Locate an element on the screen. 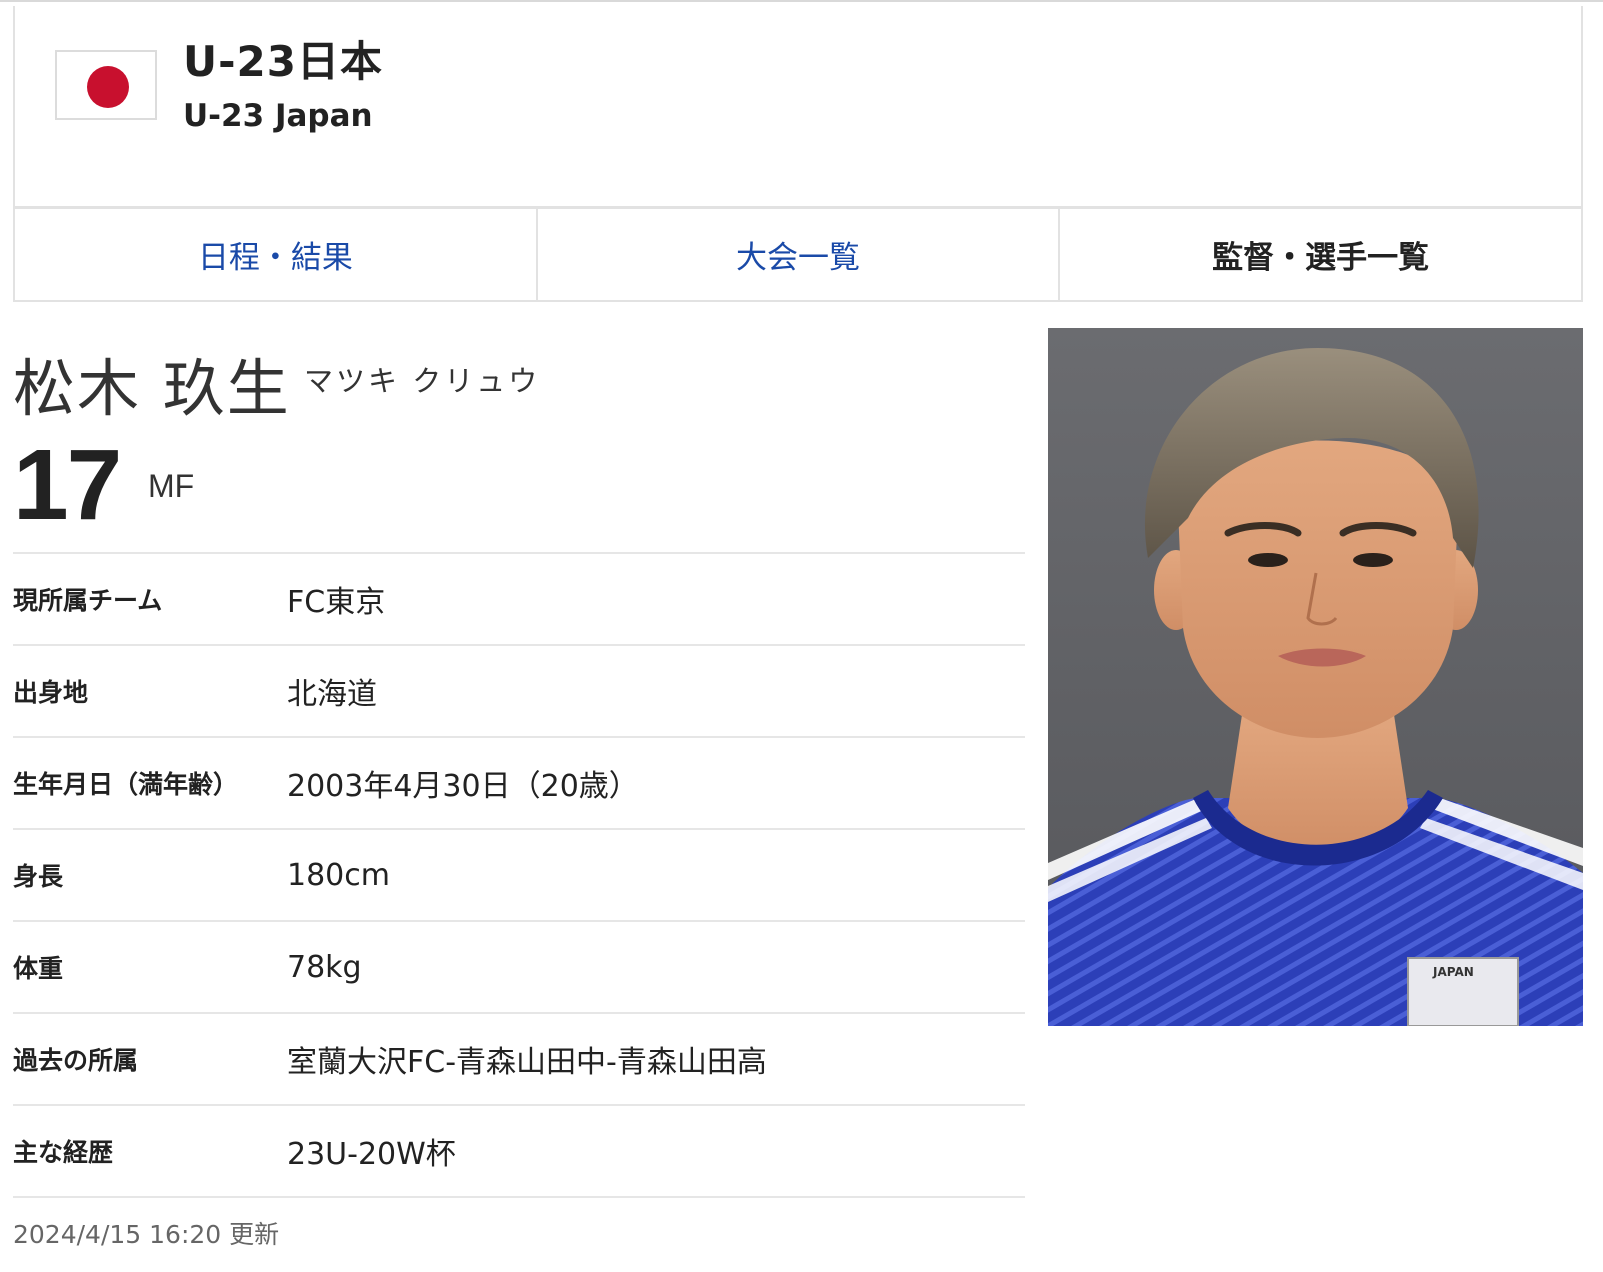 The width and height of the screenshot is (1603, 1272). team-tabs: 日程・結果 大会一覧 監督・選手一覧 is located at coordinates (798, 254).